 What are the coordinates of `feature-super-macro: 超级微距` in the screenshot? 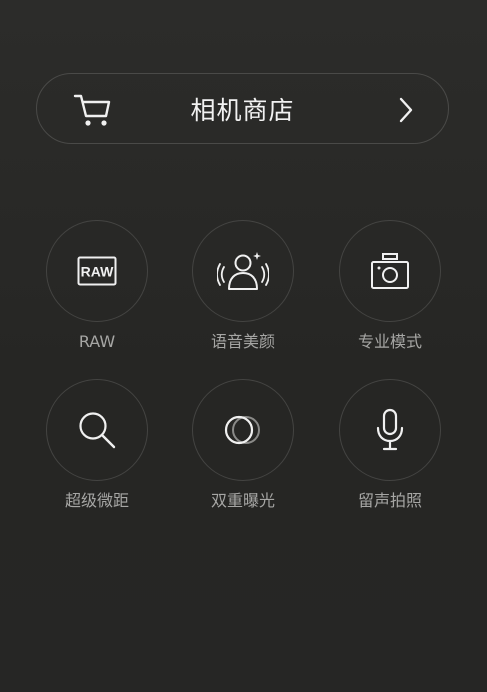 It's located at (97, 445).